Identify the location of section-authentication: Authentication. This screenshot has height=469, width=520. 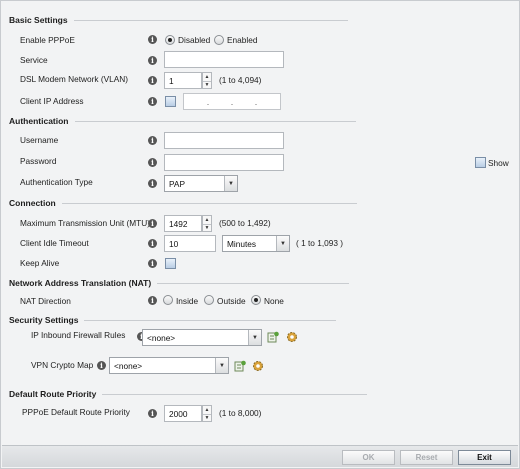
(182, 121).